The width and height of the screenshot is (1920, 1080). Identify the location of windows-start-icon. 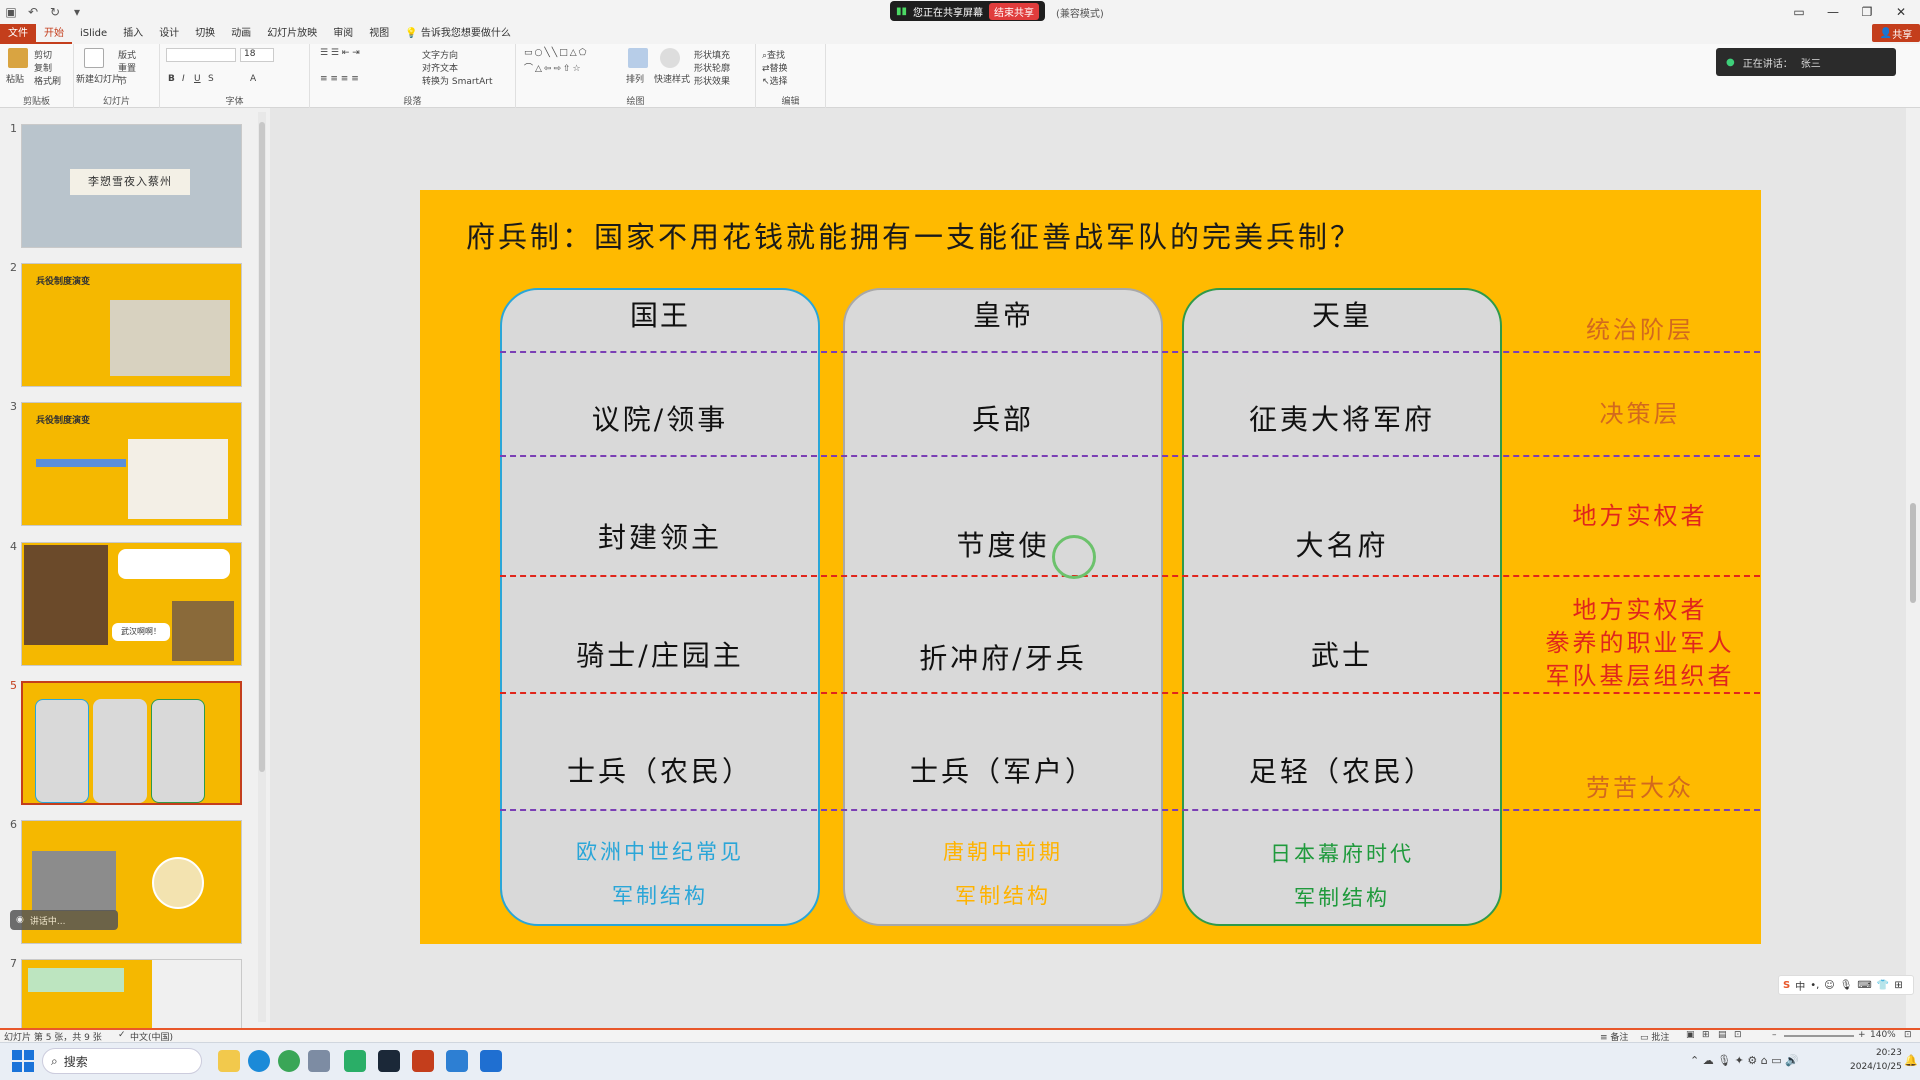
(23, 1061).